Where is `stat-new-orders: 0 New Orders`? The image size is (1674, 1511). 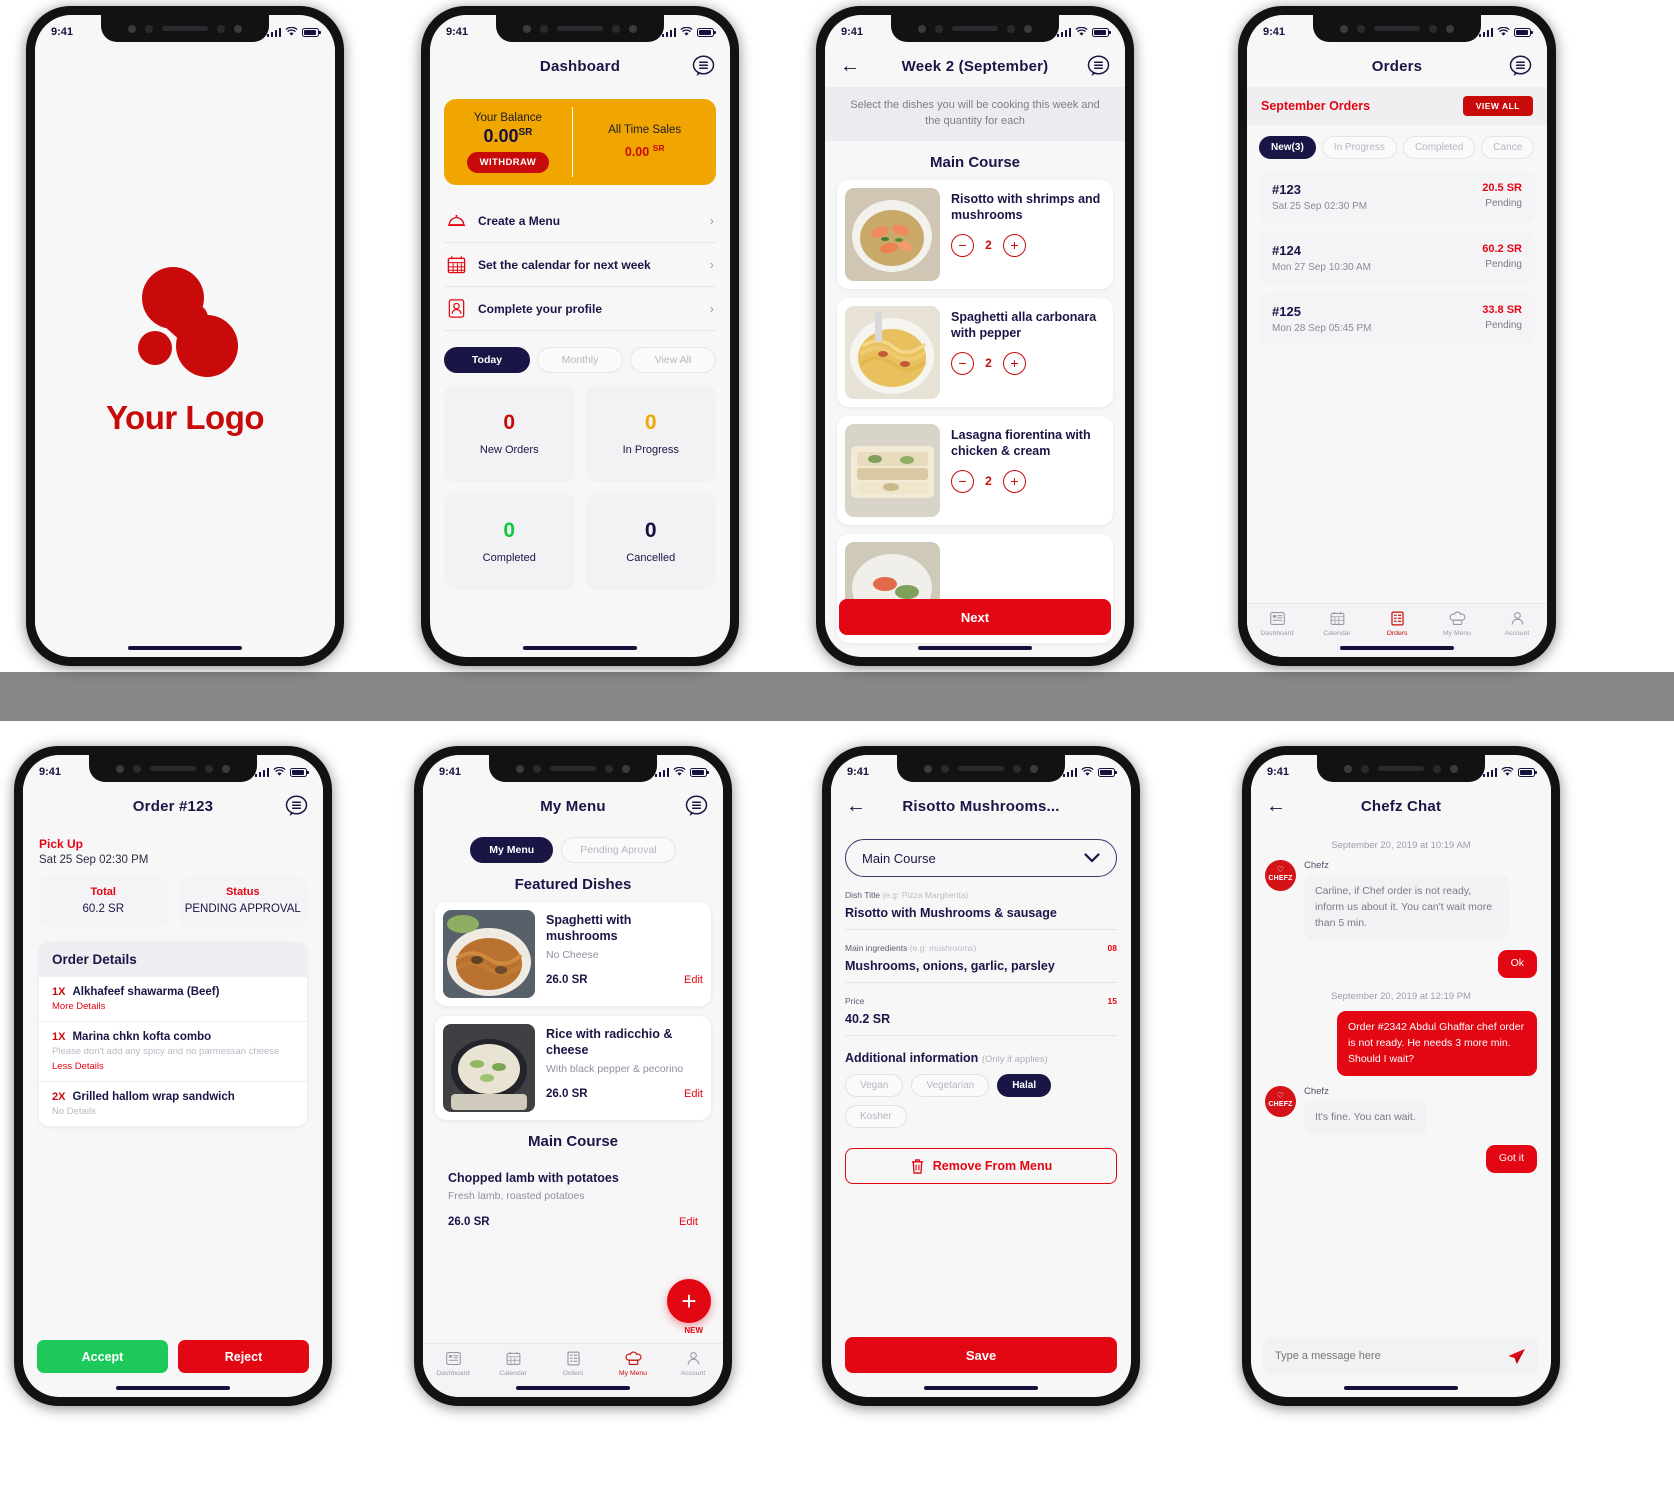
stat-new-orders: 0 New Orders is located at coordinates (509, 433).